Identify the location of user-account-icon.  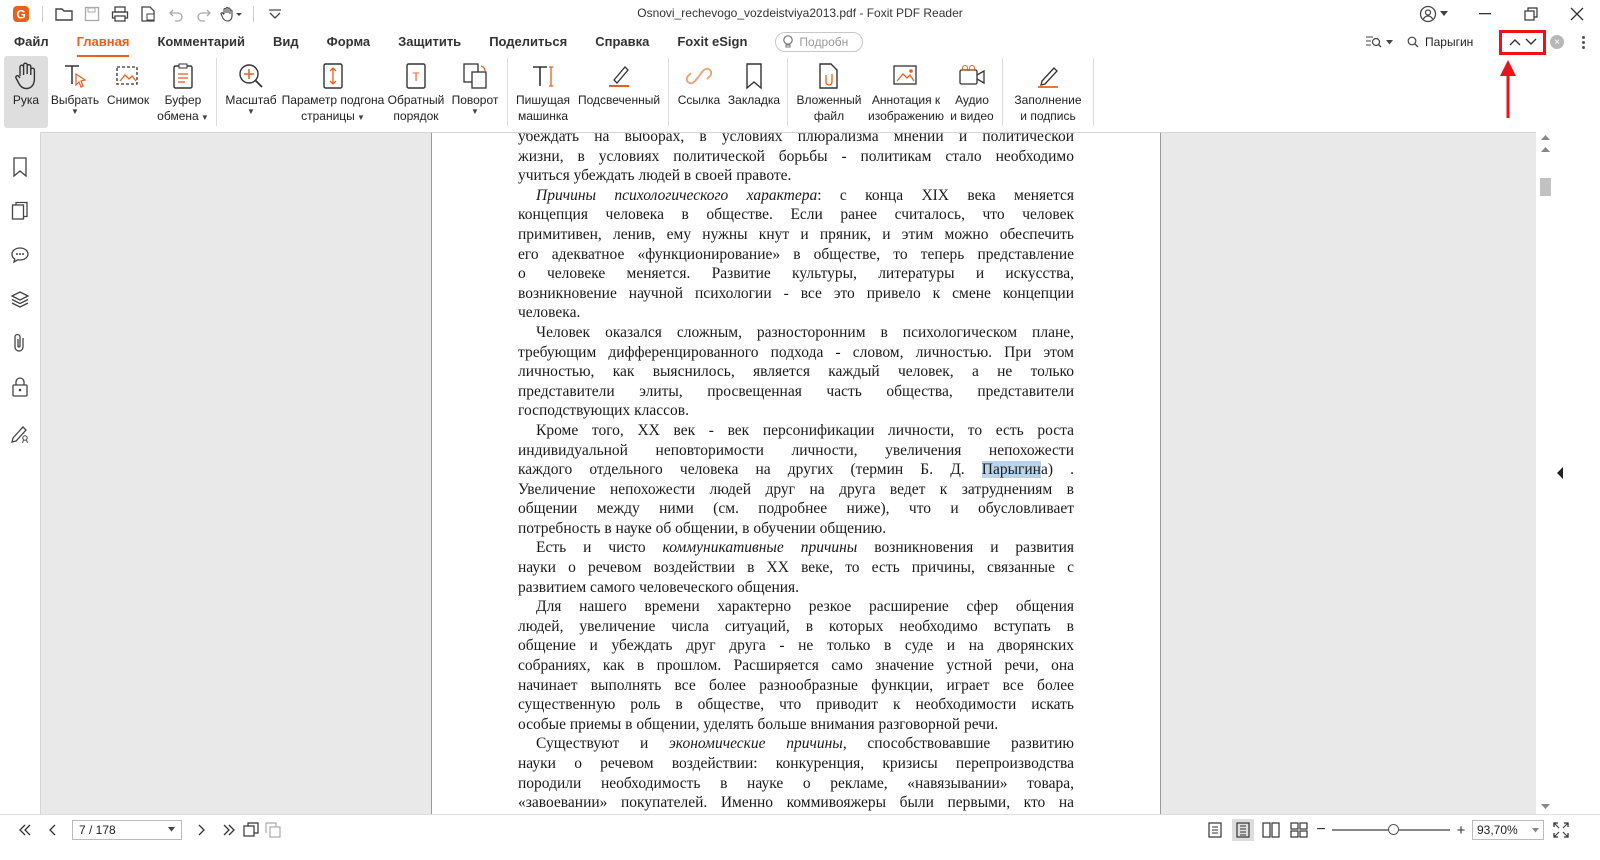
(1428, 14).